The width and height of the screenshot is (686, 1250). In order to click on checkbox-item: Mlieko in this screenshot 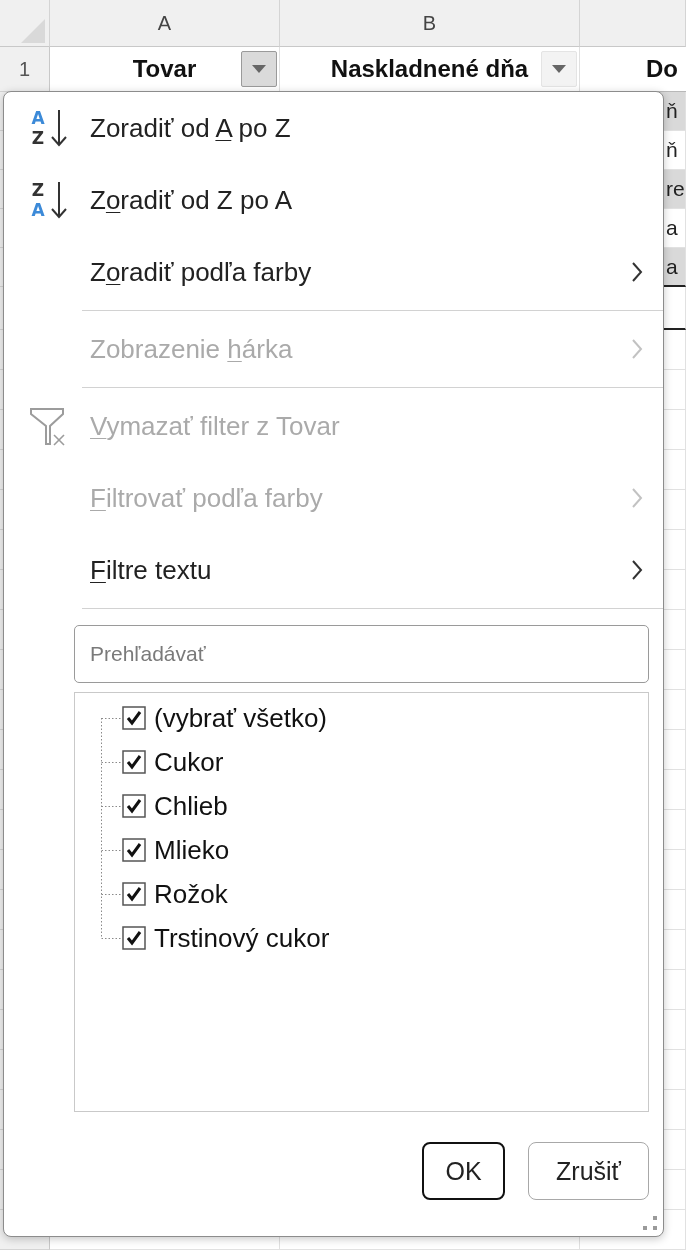, I will do `click(226, 850)`.